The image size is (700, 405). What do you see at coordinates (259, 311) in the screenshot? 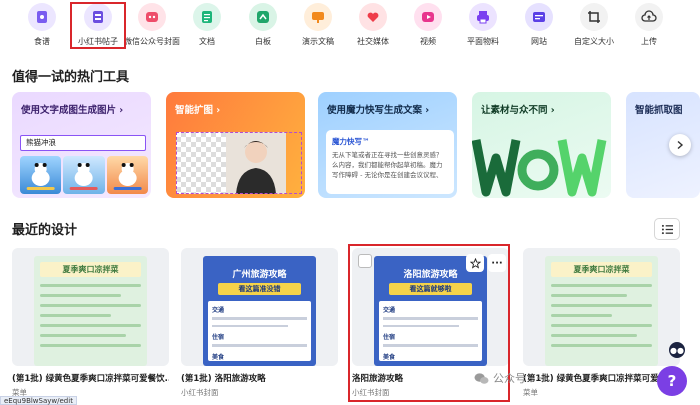
I see `travel-guide-preview: 广州旅游攻略 看这篇准没错 交通 住宿 美食` at bounding box center [259, 311].